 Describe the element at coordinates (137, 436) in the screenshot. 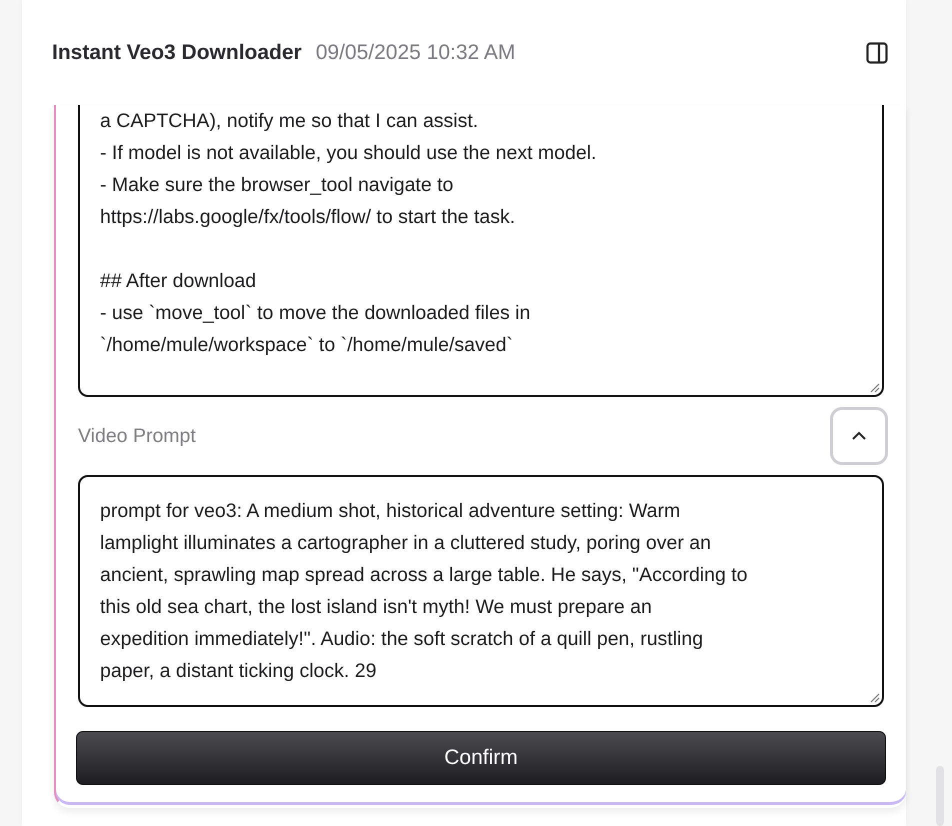

I see `field-label: Video Prompt` at that location.